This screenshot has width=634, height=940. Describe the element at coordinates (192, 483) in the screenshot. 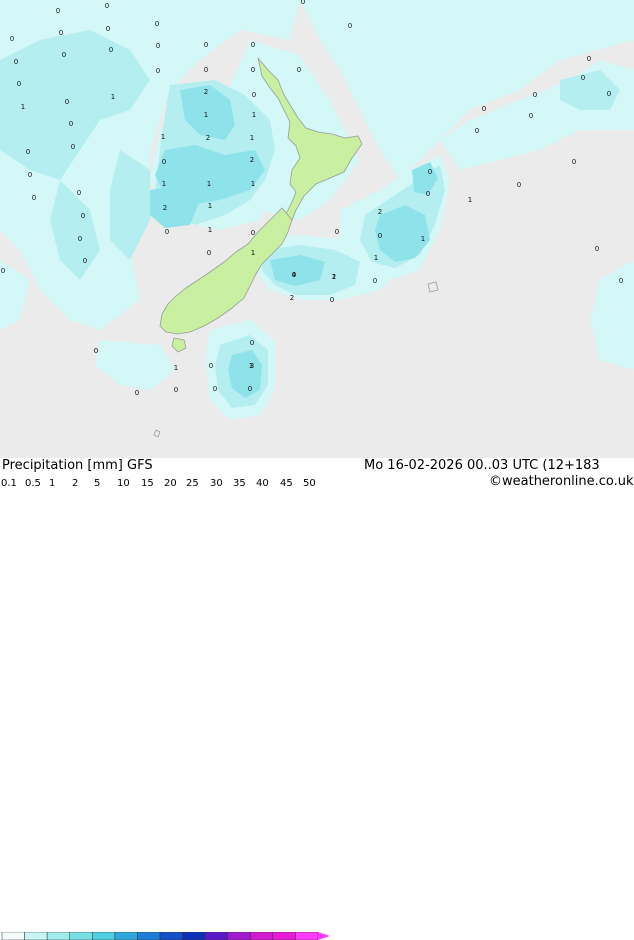

I see `colorbar-tick-label: 25` at that location.